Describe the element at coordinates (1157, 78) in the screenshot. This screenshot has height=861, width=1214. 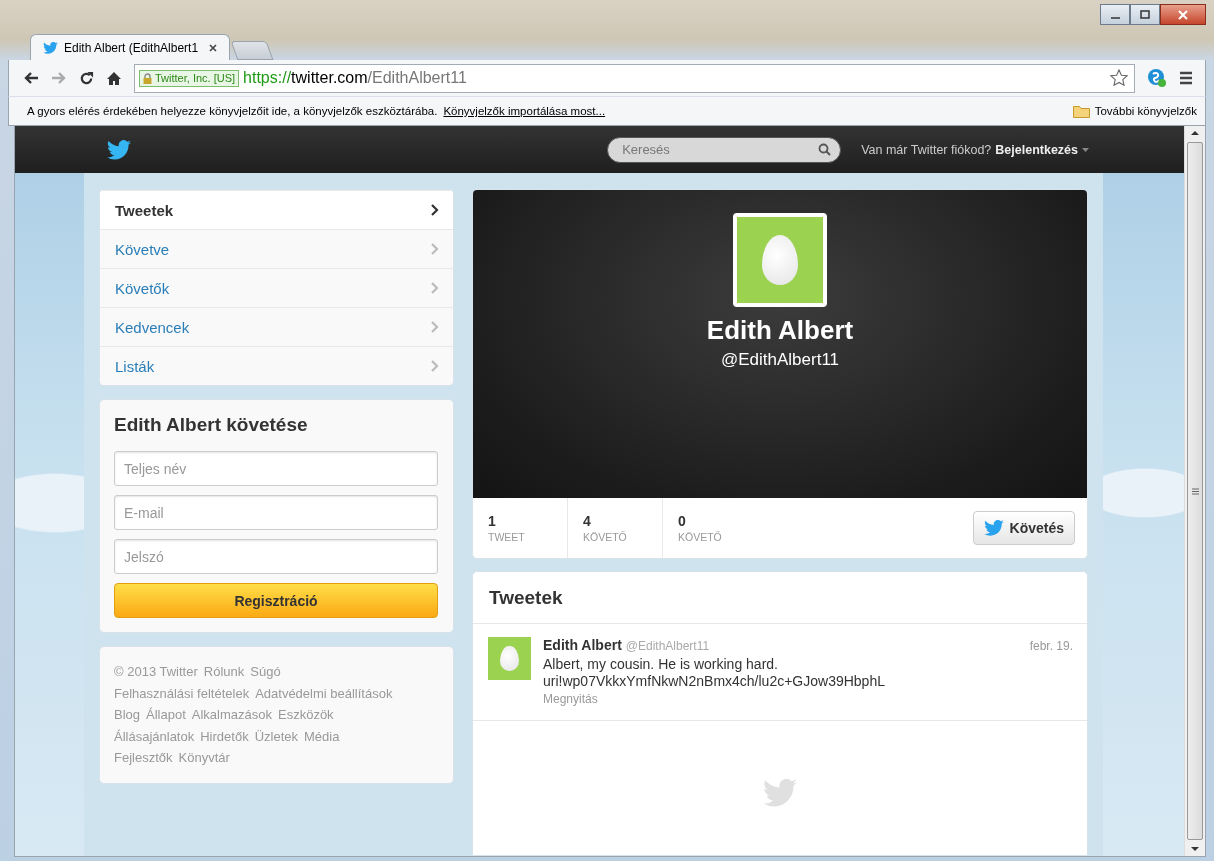
I see `extension-icon` at that location.